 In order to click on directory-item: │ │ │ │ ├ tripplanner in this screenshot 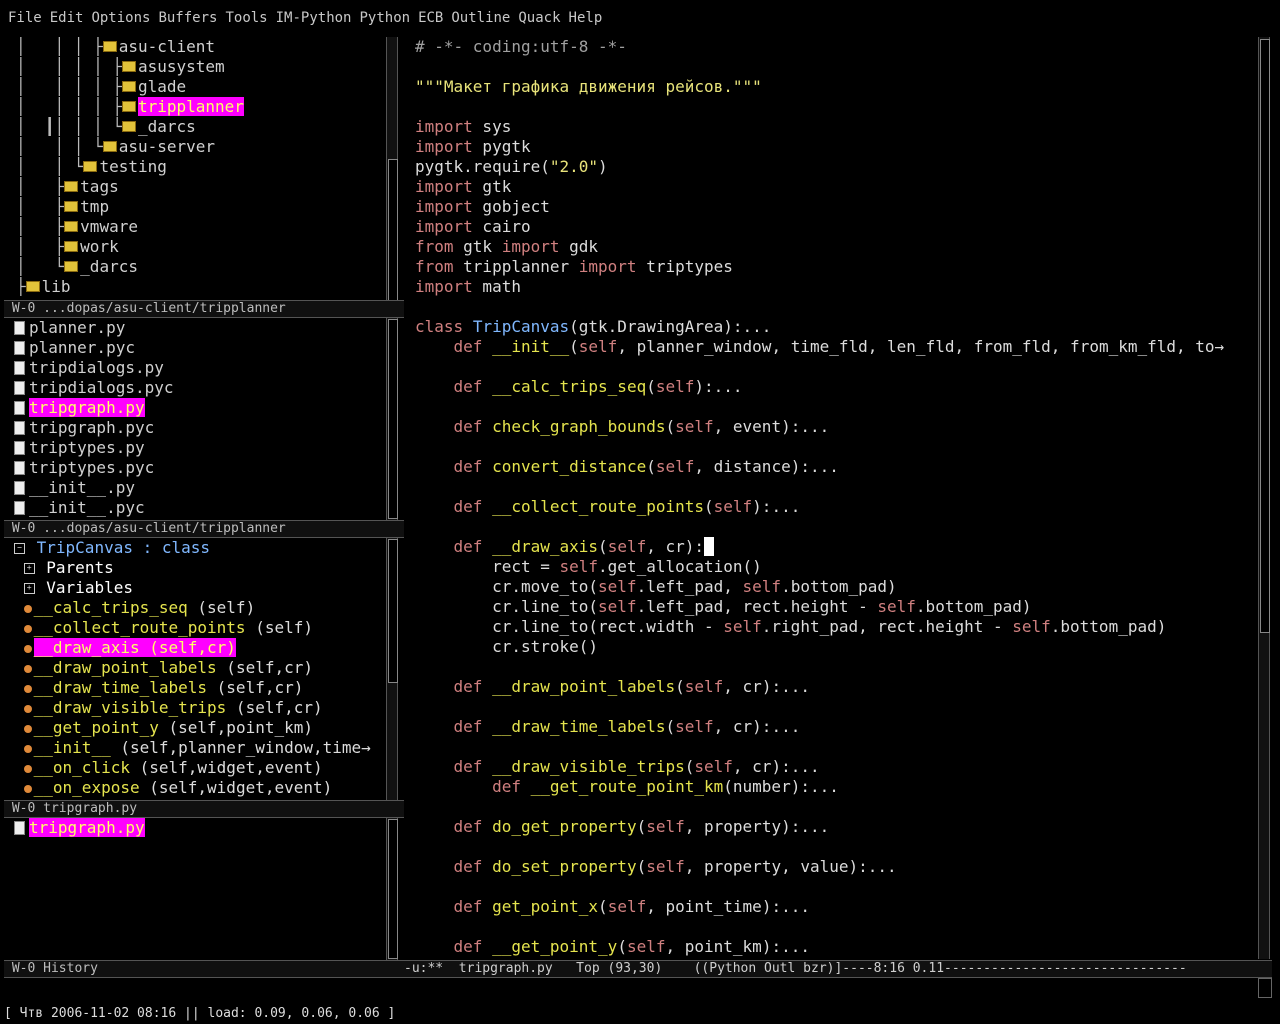, I will do `click(200, 107)`.